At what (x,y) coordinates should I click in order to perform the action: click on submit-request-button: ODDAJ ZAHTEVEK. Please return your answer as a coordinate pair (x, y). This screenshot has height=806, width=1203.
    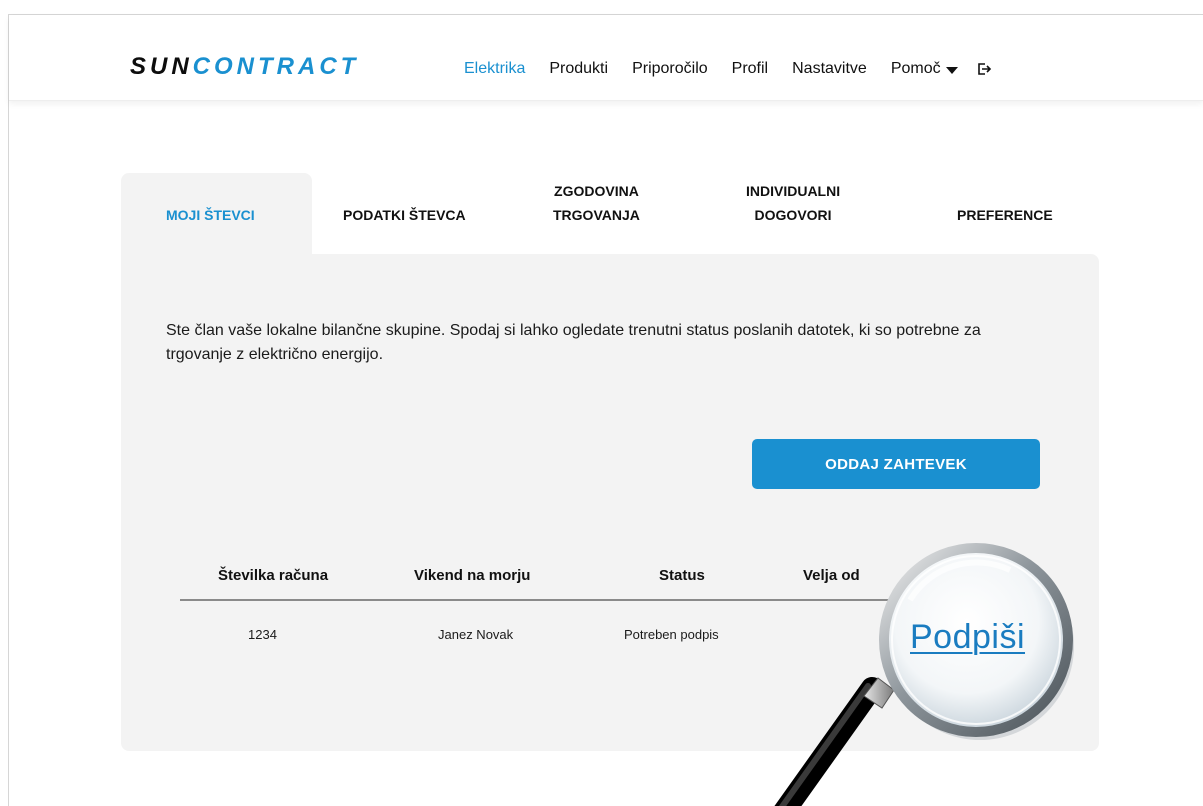
    Looking at the image, I should click on (896, 464).